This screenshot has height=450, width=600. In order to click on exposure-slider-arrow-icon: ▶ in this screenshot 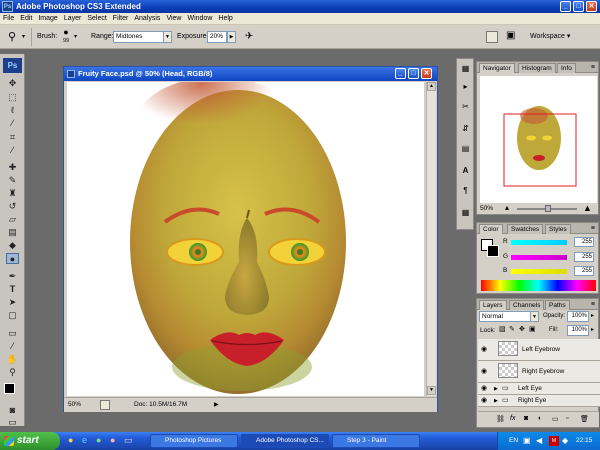, I will do `click(231, 37)`.